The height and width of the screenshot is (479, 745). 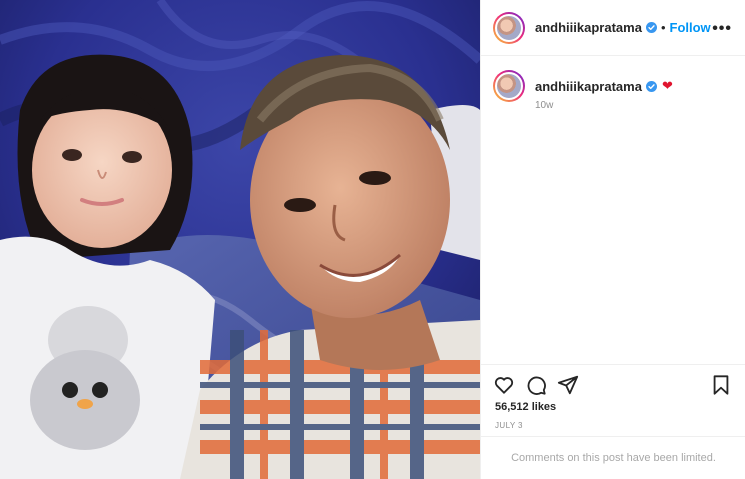 What do you see at coordinates (588, 27) in the screenshot?
I see `author-username: andhiiikapratama` at bounding box center [588, 27].